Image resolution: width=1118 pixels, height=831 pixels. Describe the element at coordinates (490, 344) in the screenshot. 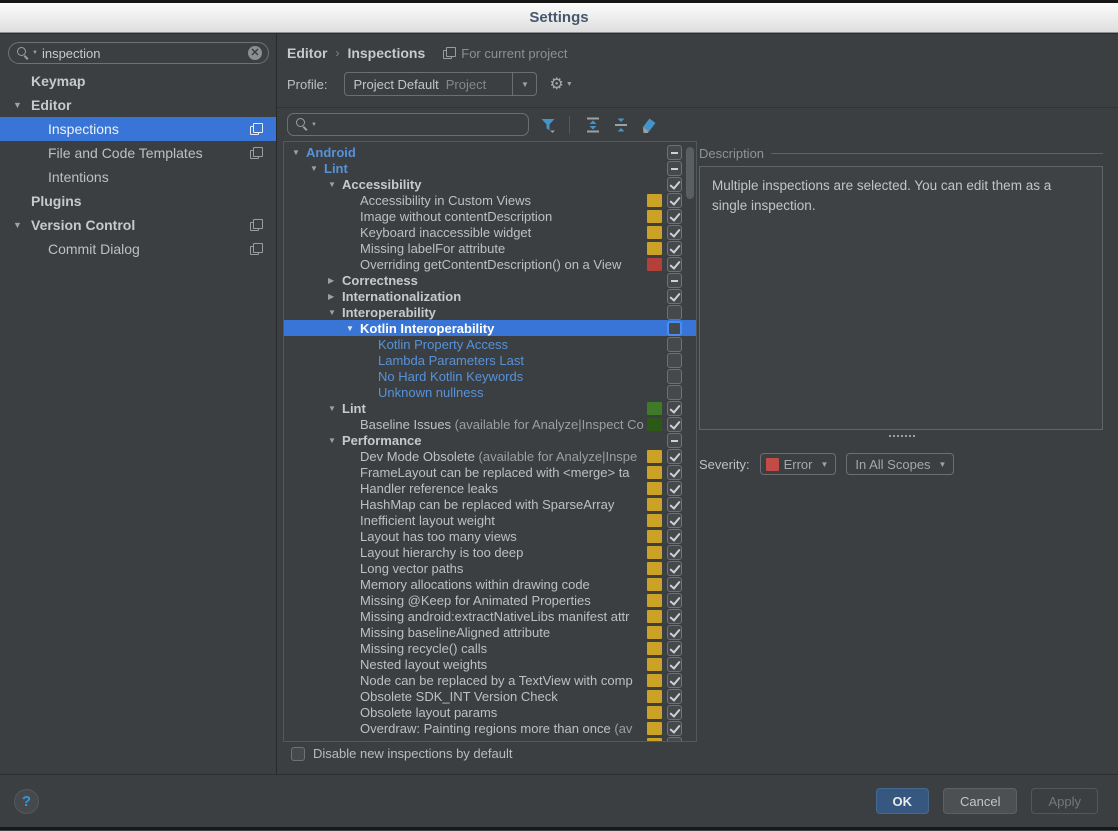

I see `inspection-row-kotlin-property-access: Kotlin Property Access` at that location.